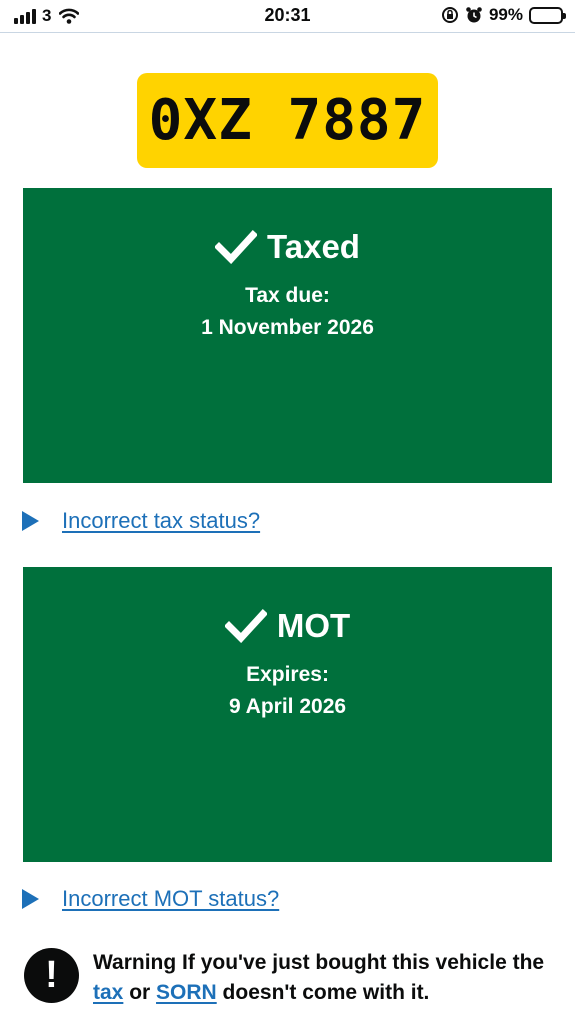 This screenshot has height=1024, width=575. What do you see at coordinates (287, 327) in the screenshot?
I see `tax-due-date: 1 November 2026` at bounding box center [287, 327].